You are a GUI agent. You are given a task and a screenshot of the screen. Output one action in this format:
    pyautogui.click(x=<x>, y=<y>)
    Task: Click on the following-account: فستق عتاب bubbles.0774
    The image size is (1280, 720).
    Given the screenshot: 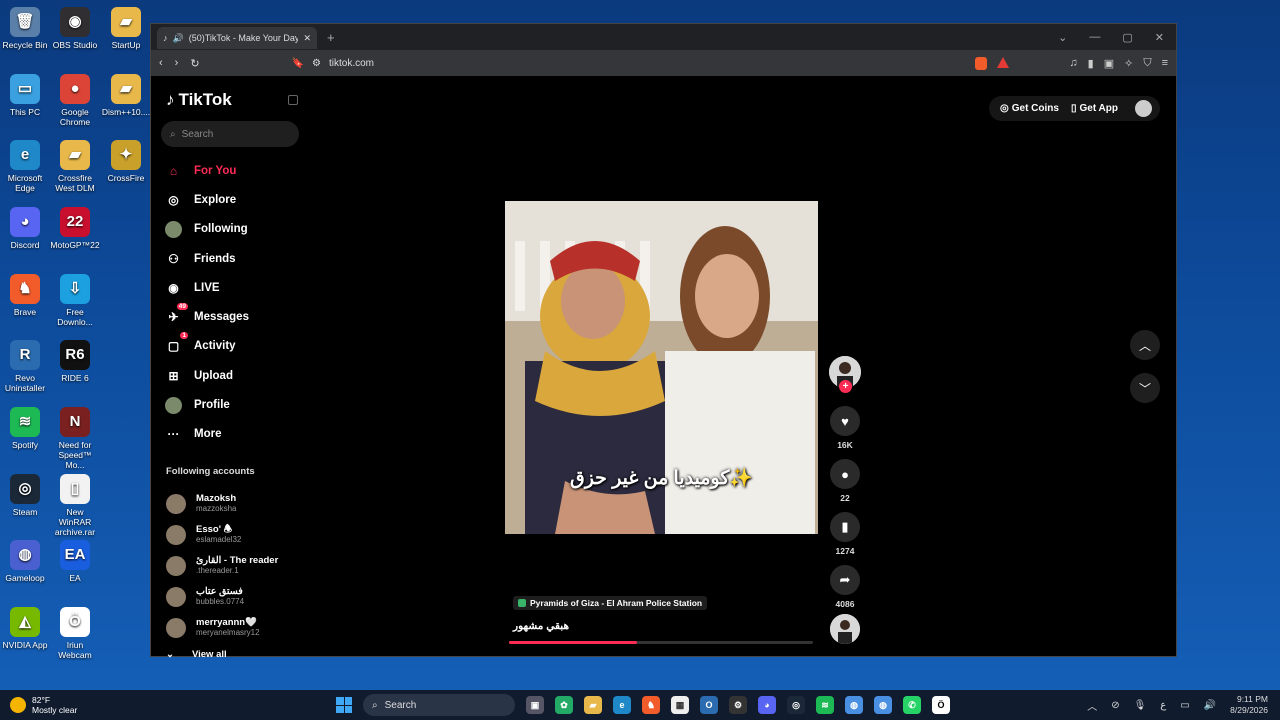 What is the action you would take?
    pyautogui.click(x=222, y=596)
    